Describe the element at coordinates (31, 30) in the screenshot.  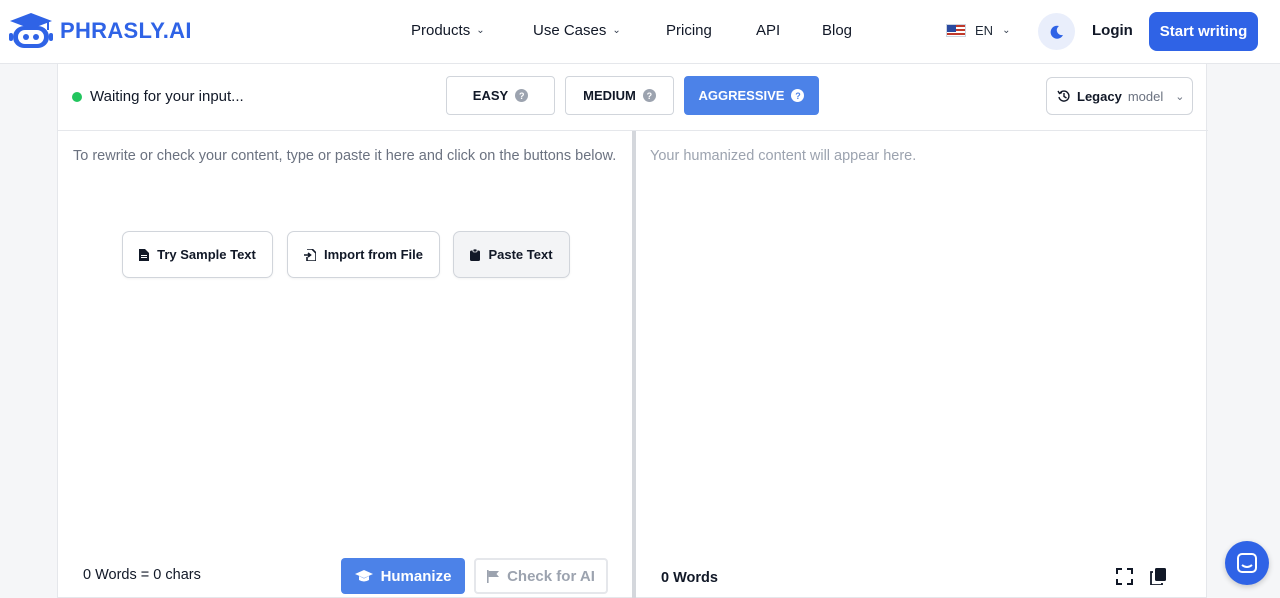
I see `robot-logo-icon` at that location.